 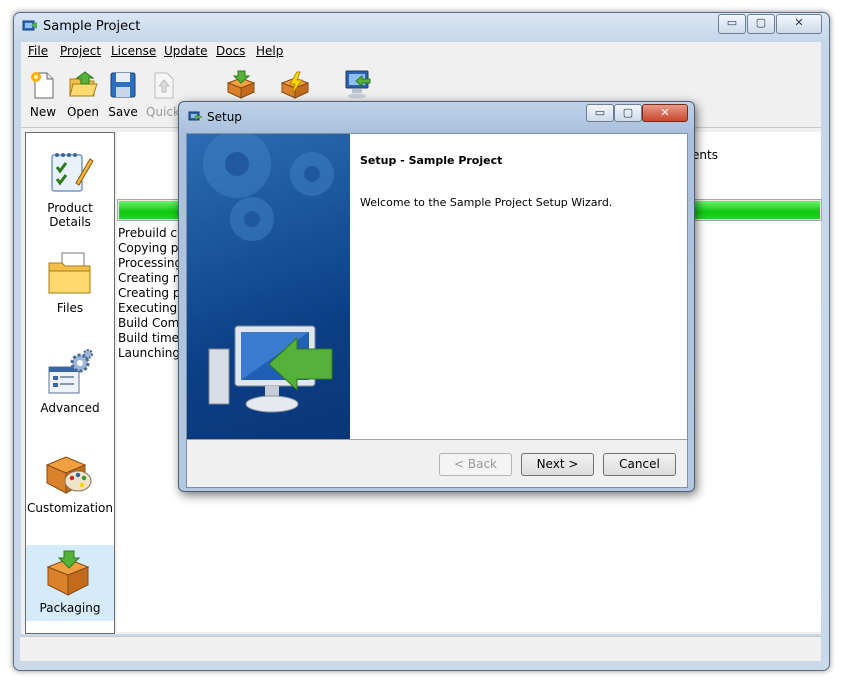 I want to click on product-details-icon, so click(x=70, y=173).